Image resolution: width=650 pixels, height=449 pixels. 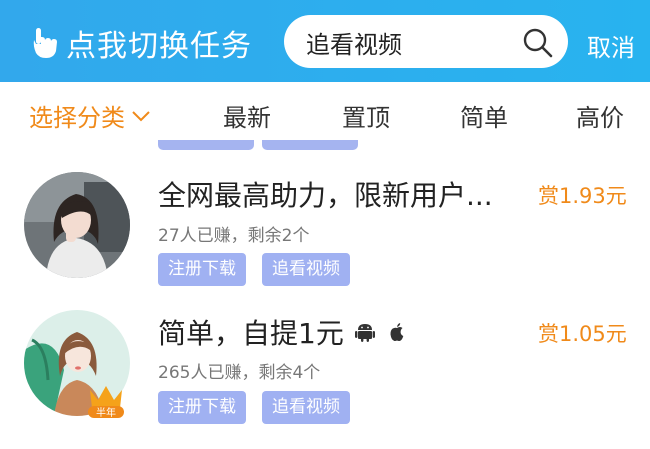 What do you see at coordinates (45, 43) in the screenshot?
I see `pointing-hand-icon` at bounding box center [45, 43].